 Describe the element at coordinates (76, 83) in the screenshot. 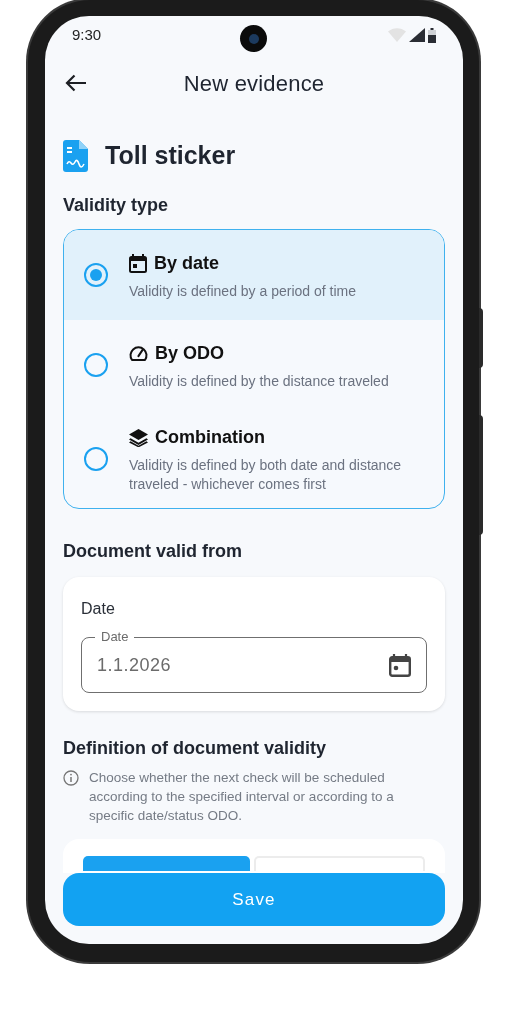

I see `back-arrow-icon` at that location.